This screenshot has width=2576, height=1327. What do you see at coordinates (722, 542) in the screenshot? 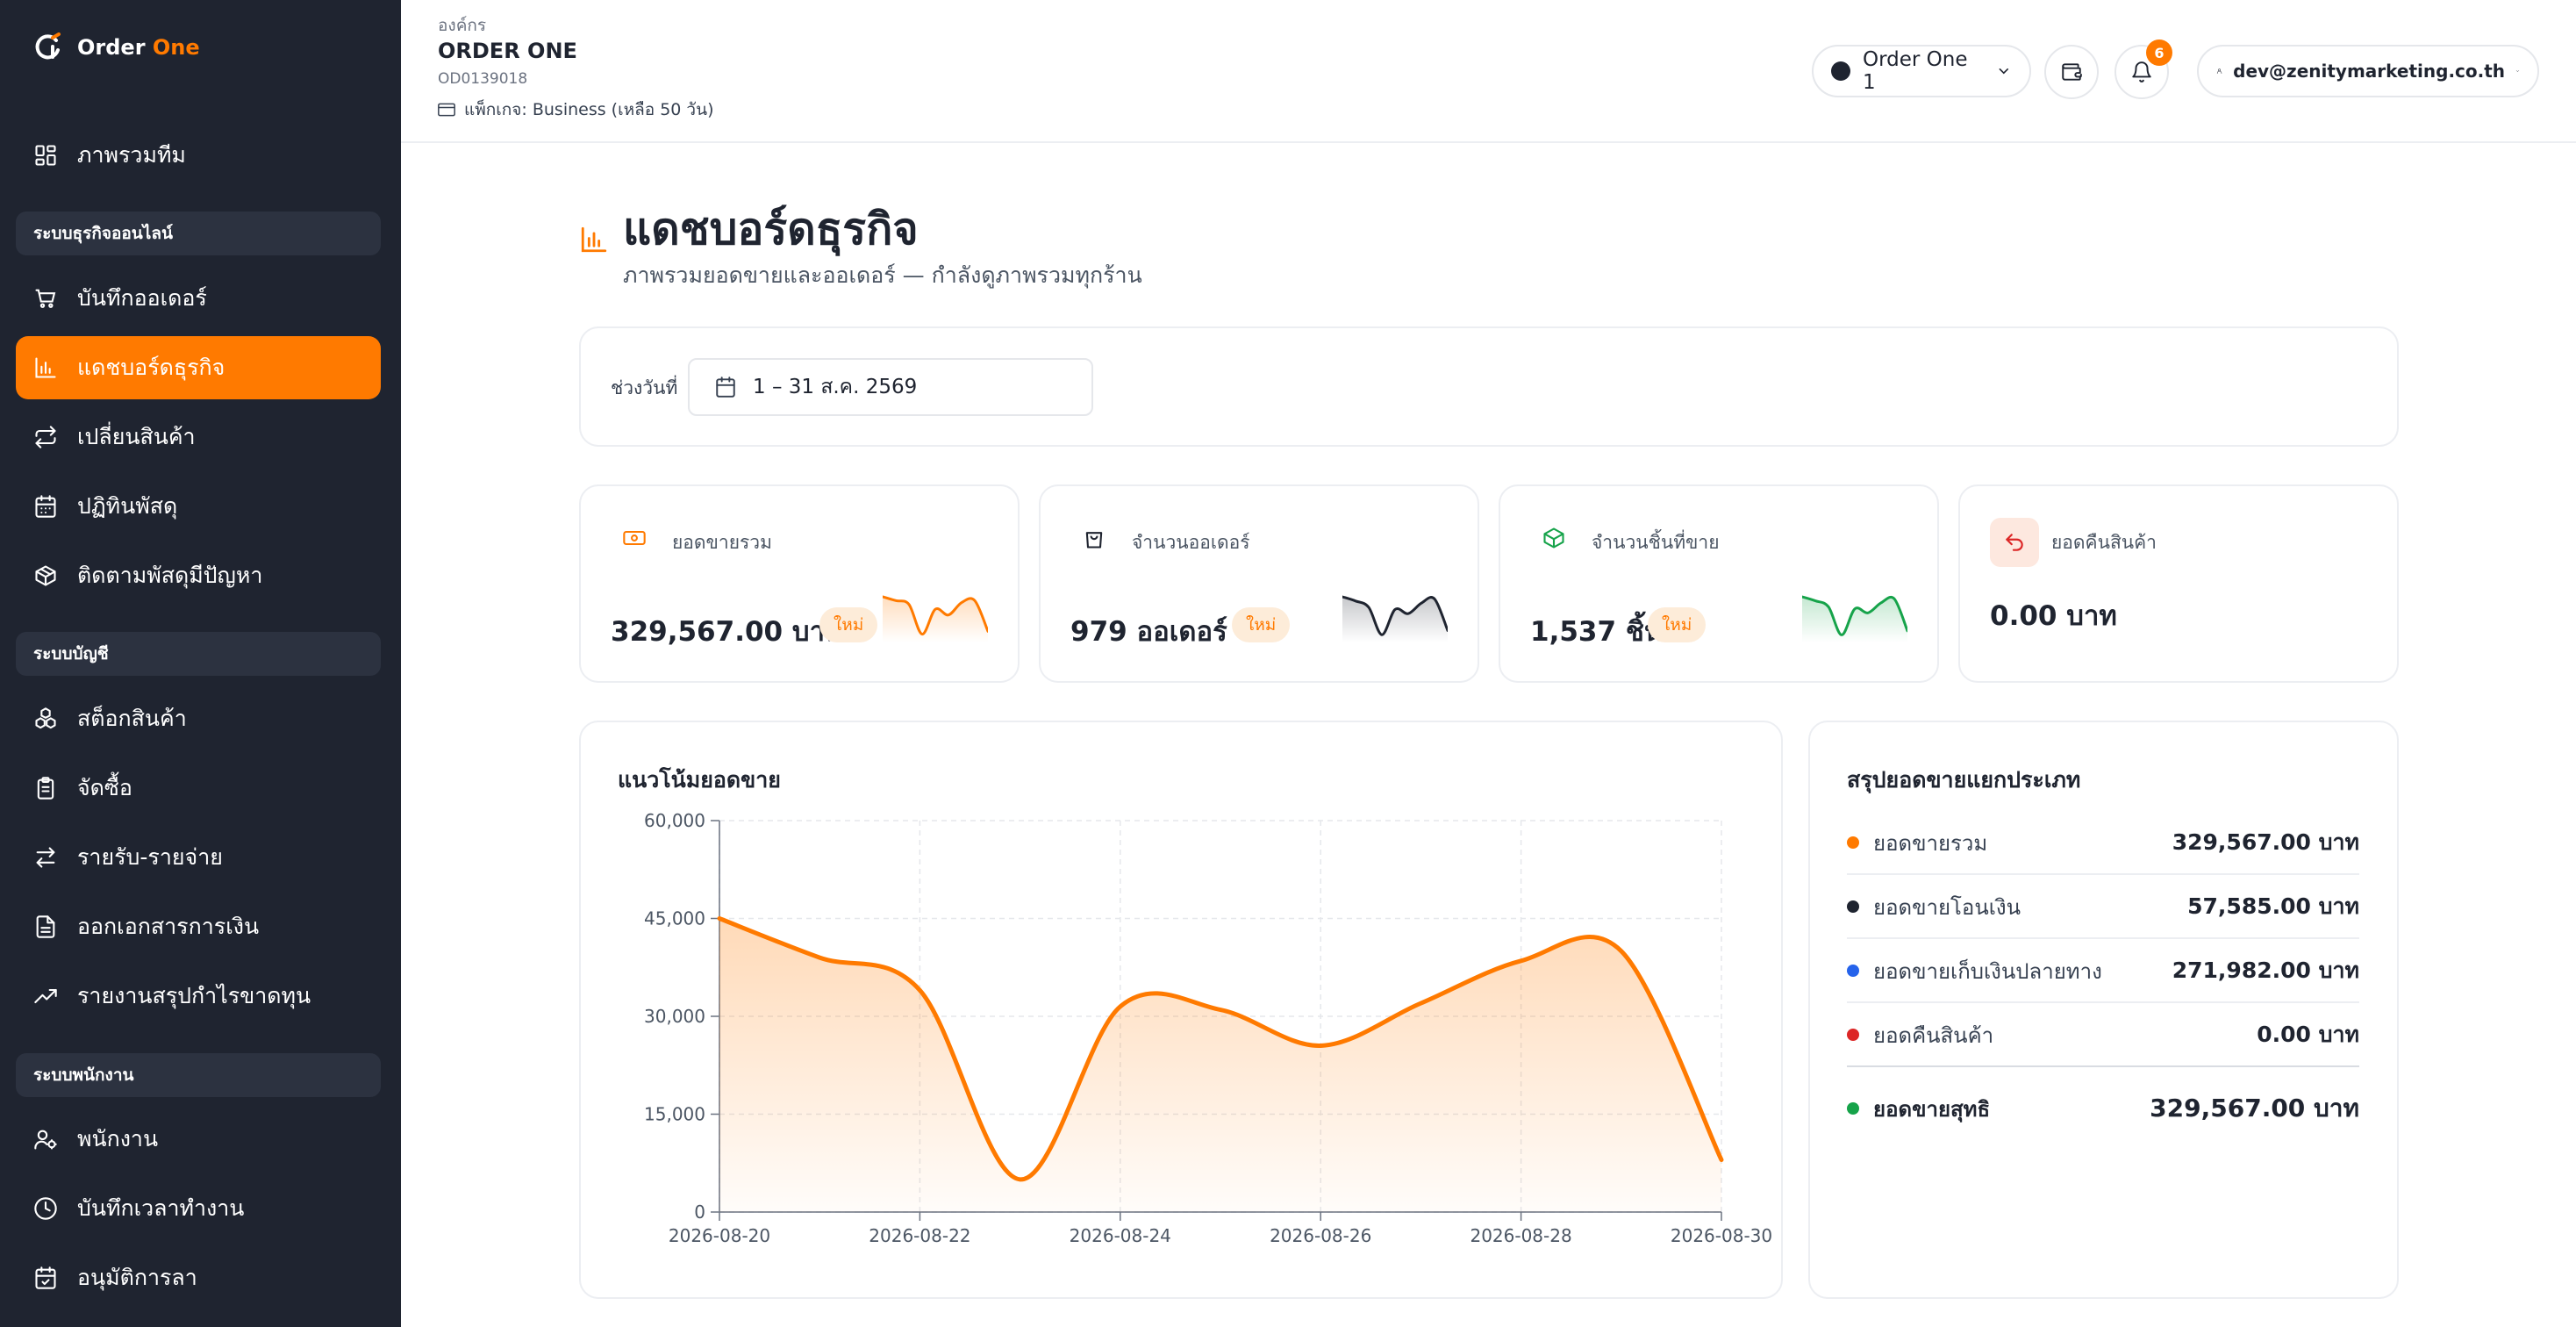
I see `stat-label: ยอดขายรวม` at bounding box center [722, 542].